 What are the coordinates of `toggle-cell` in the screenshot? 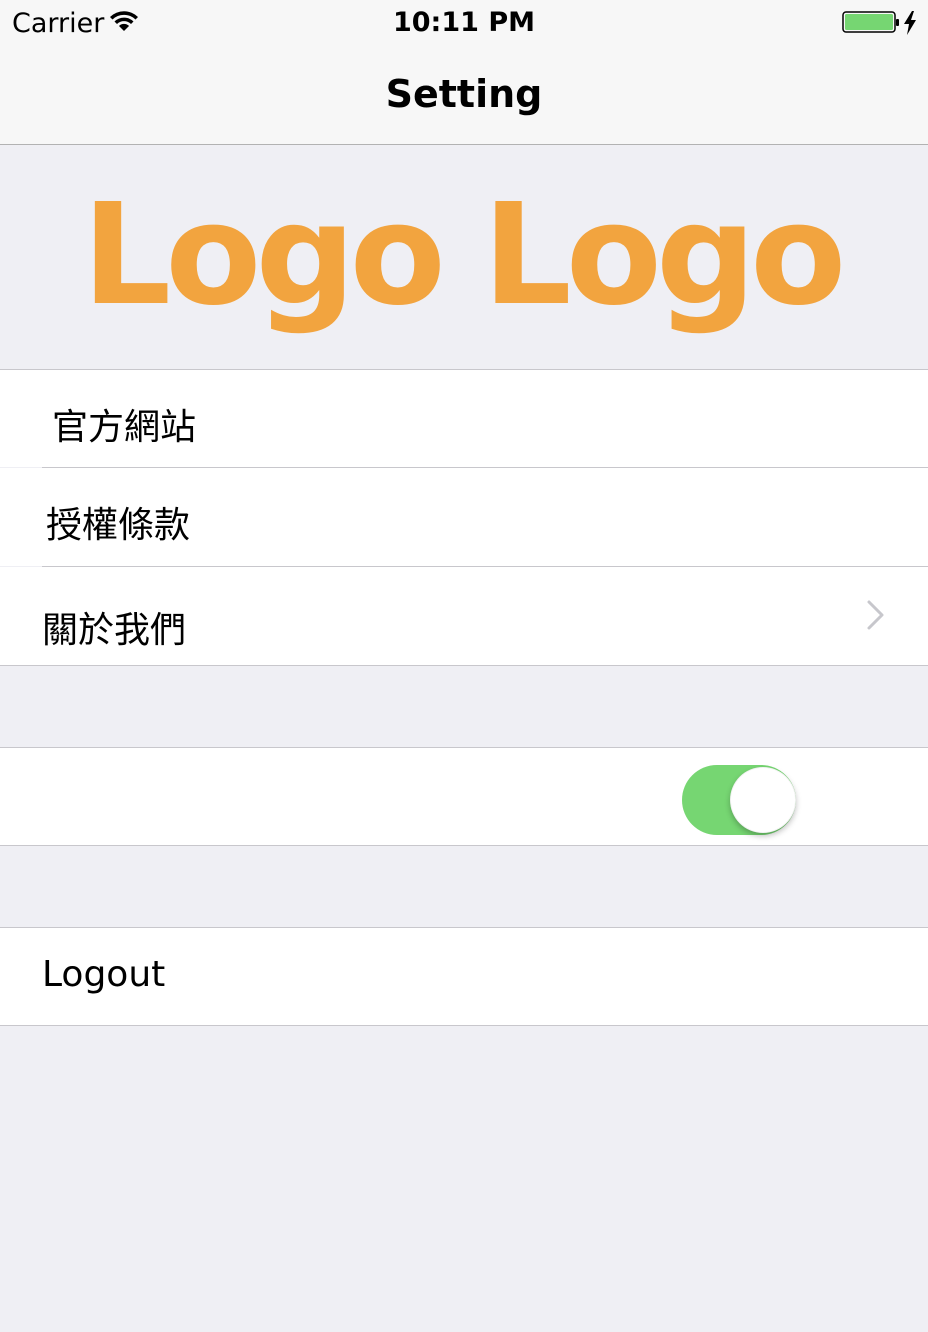 It's located at (464, 796).